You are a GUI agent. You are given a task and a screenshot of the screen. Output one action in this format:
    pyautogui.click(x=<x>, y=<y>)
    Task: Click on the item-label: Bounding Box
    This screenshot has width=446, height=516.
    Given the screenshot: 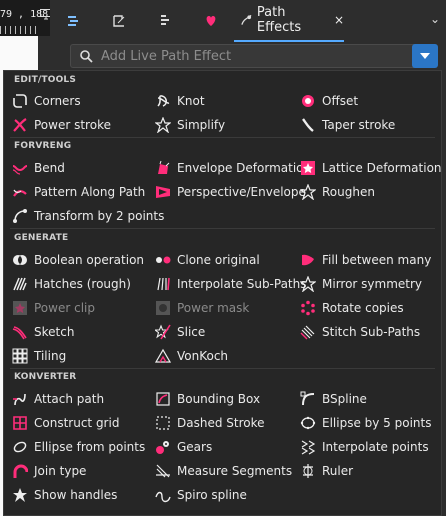 What is the action you would take?
    pyautogui.click(x=219, y=399)
    